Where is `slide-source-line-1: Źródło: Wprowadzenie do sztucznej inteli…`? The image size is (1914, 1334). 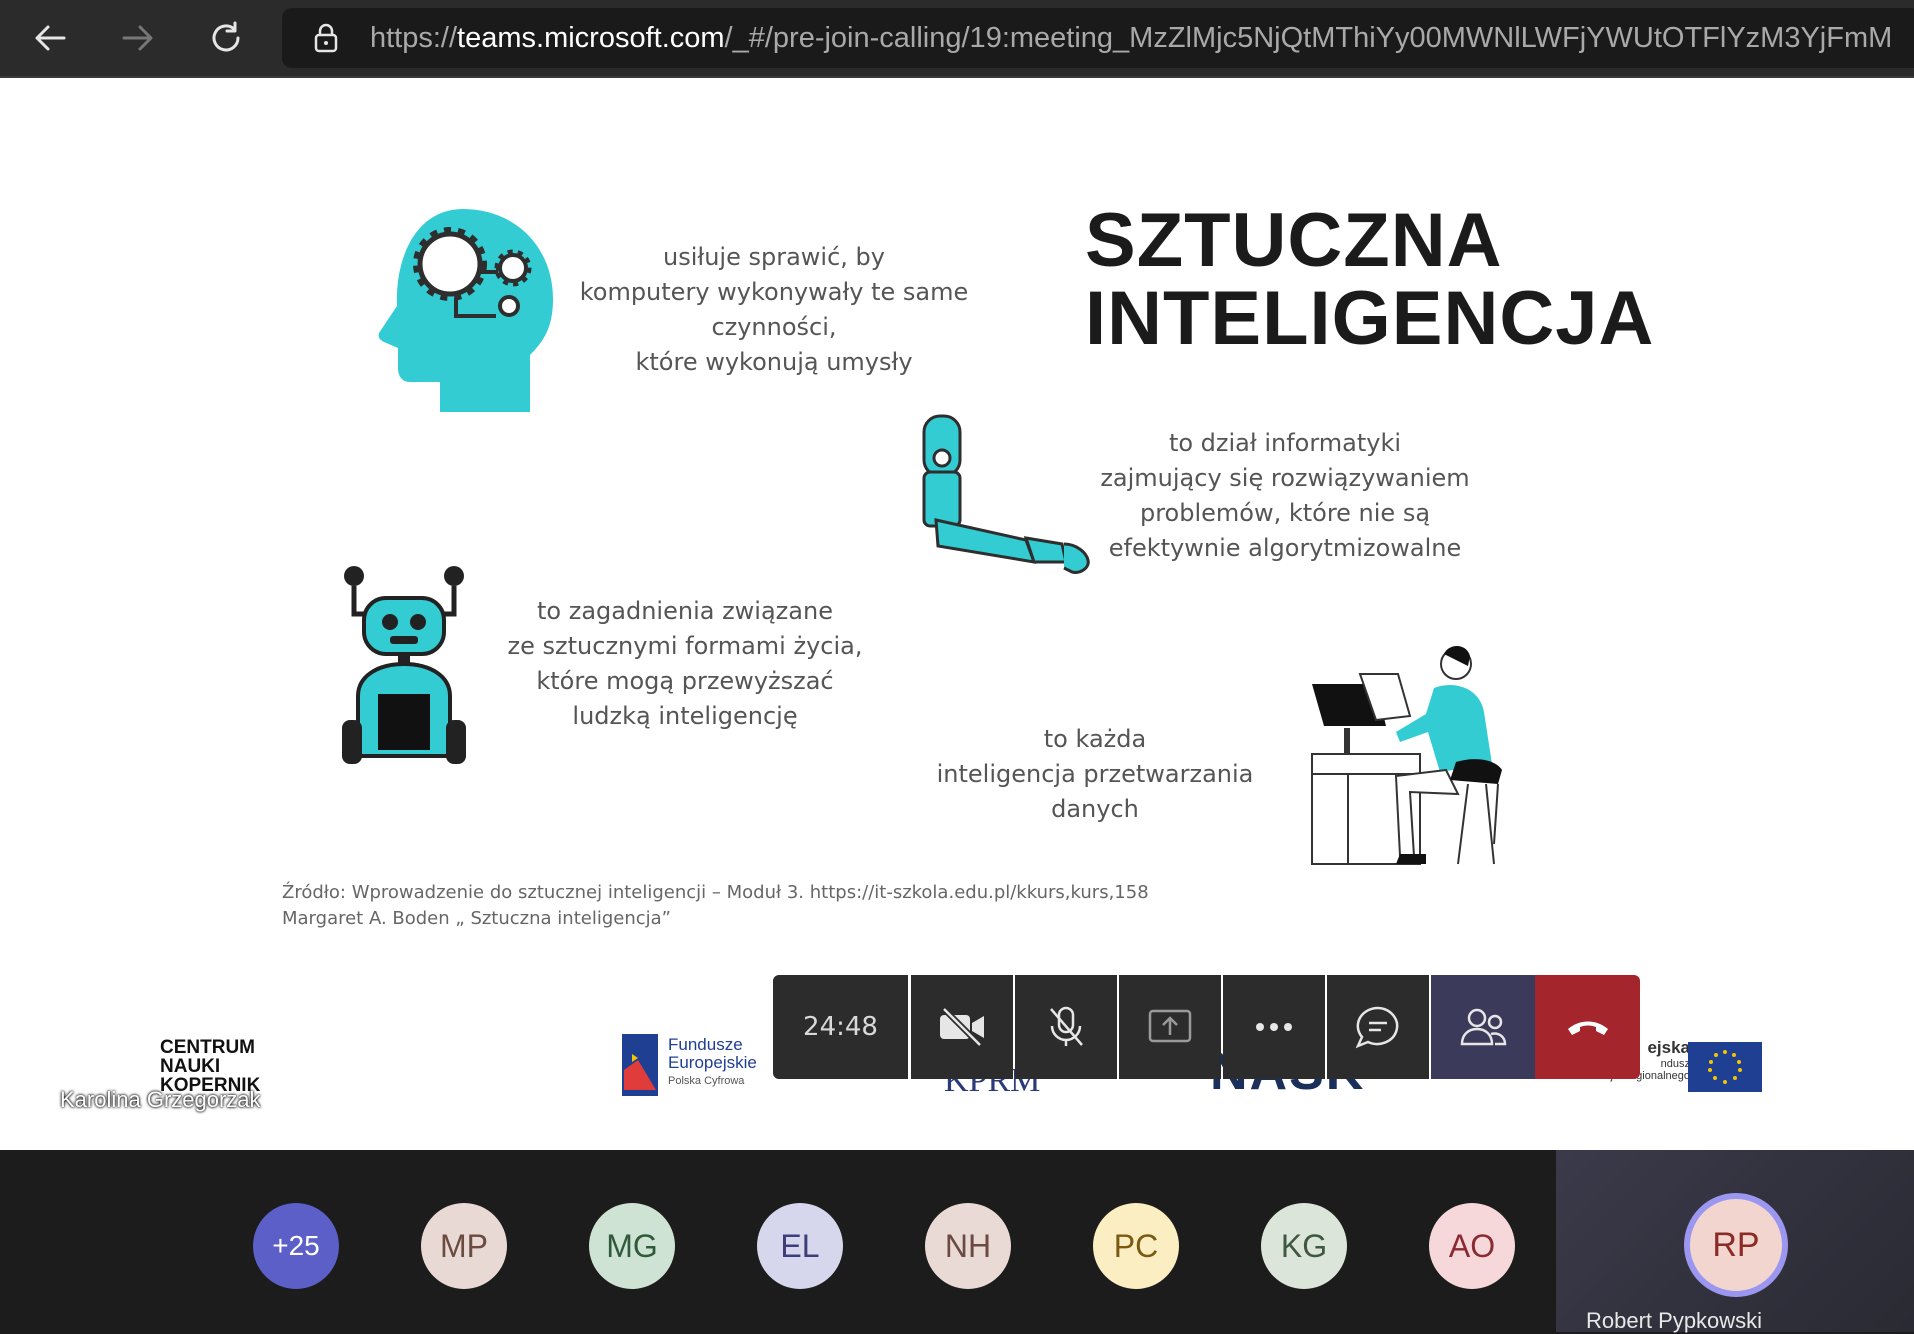
slide-source-line-1: Źródło: Wprowadzenie do sztucznej inteli… is located at coordinates (715, 892).